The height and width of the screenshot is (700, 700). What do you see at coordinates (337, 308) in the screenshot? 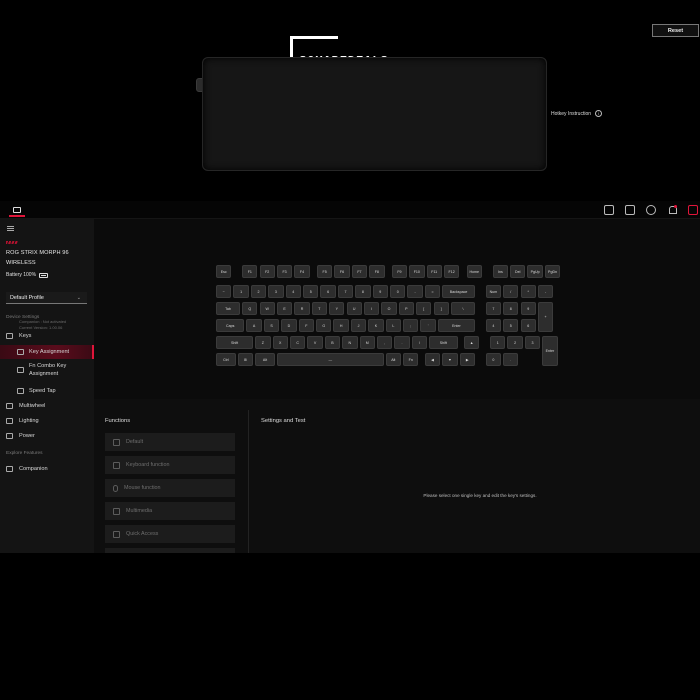
I see `key-y: Y` at bounding box center [337, 308].